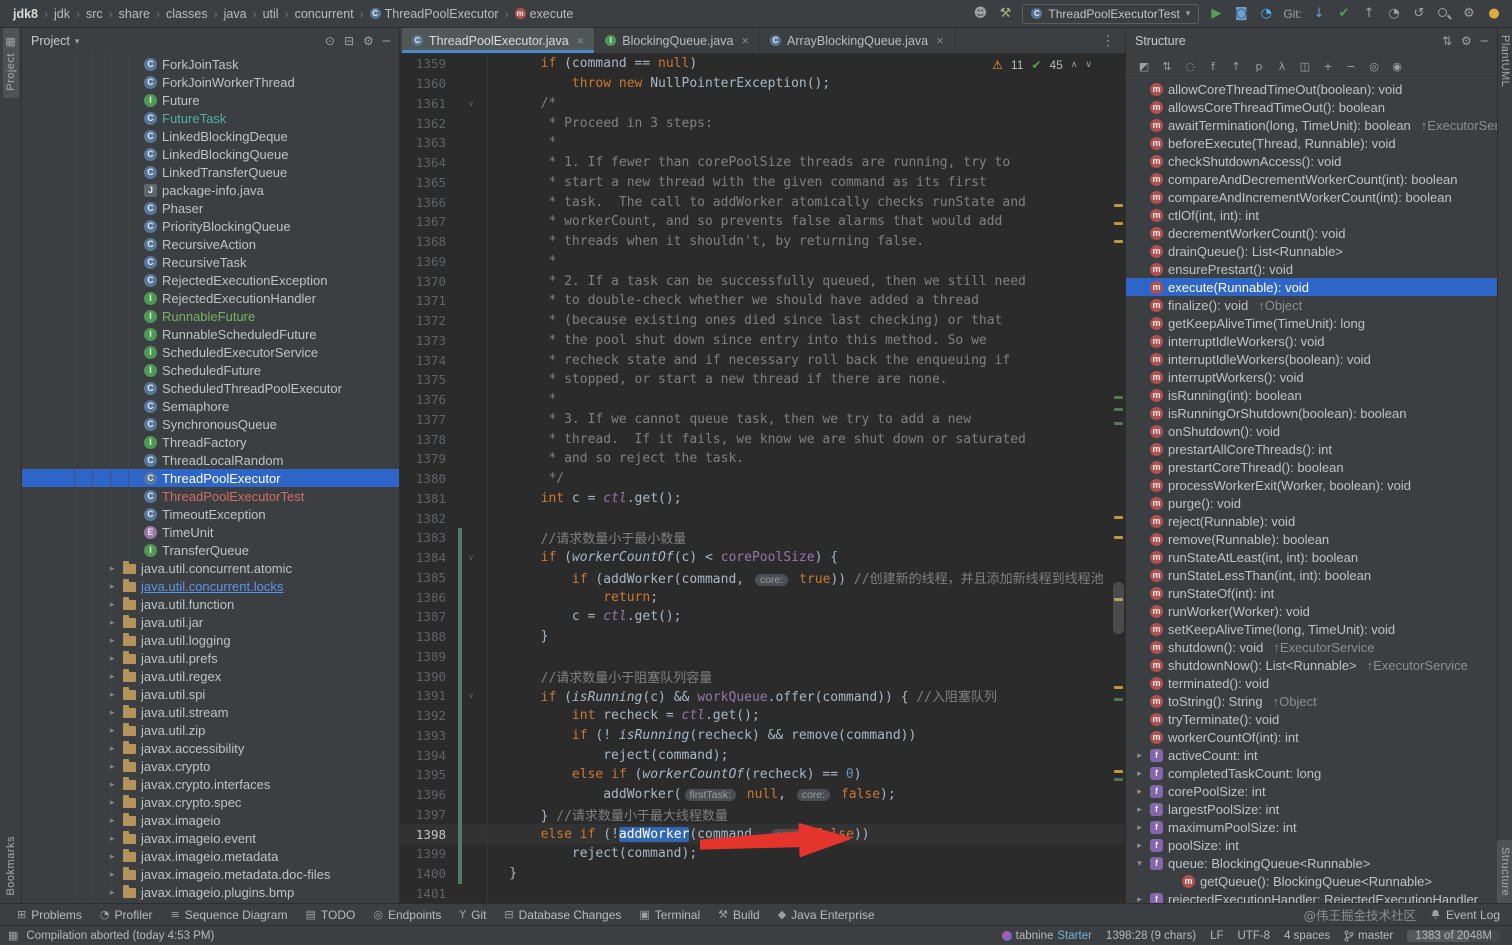  What do you see at coordinates (429, 379) in the screenshot?
I see `line-number: 1375` at bounding box center [429, 379].